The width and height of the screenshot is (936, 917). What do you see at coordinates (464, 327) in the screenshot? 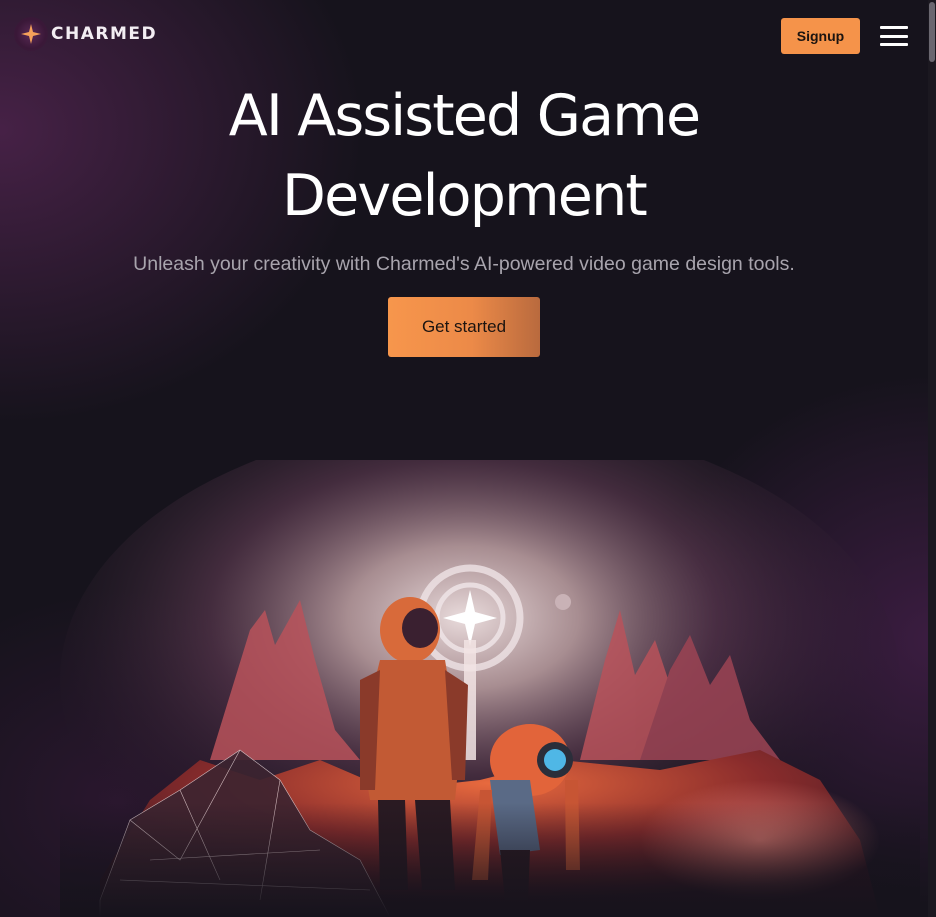
I see `get-started-button: Get started` at bounding box center [464, 327].